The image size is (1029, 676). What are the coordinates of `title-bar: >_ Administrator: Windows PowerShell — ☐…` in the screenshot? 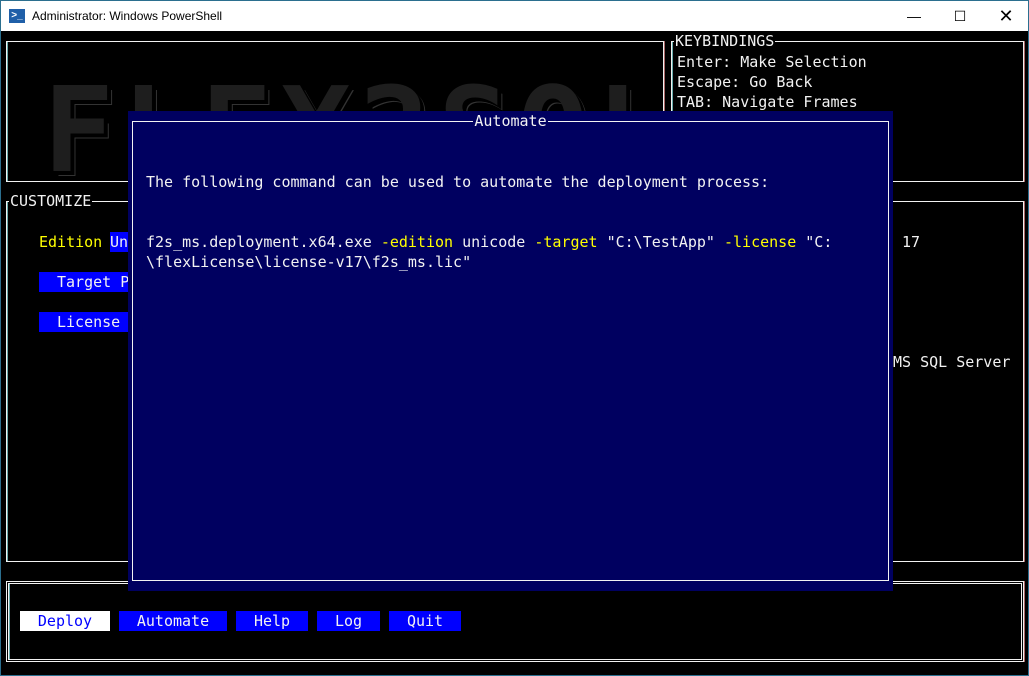 It's located at (514, 15).